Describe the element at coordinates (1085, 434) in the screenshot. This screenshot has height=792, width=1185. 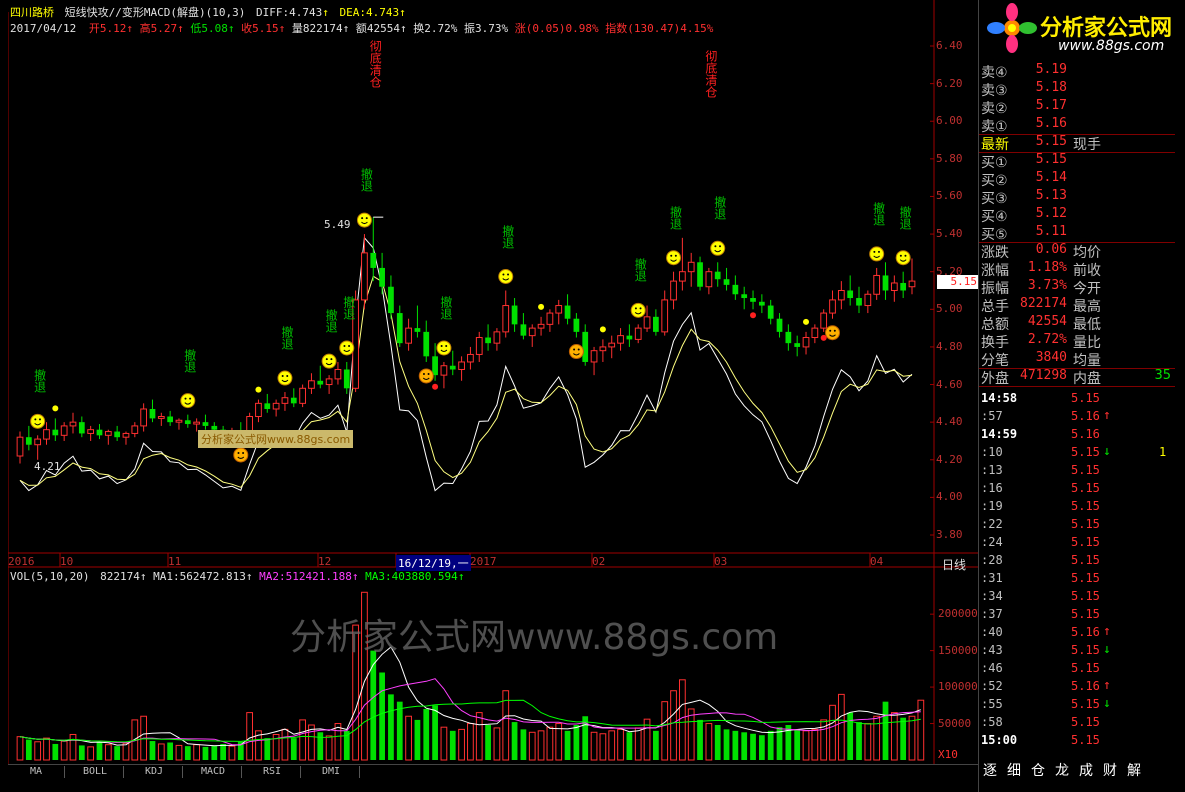
I see `tick-price: 5.16` at that location.